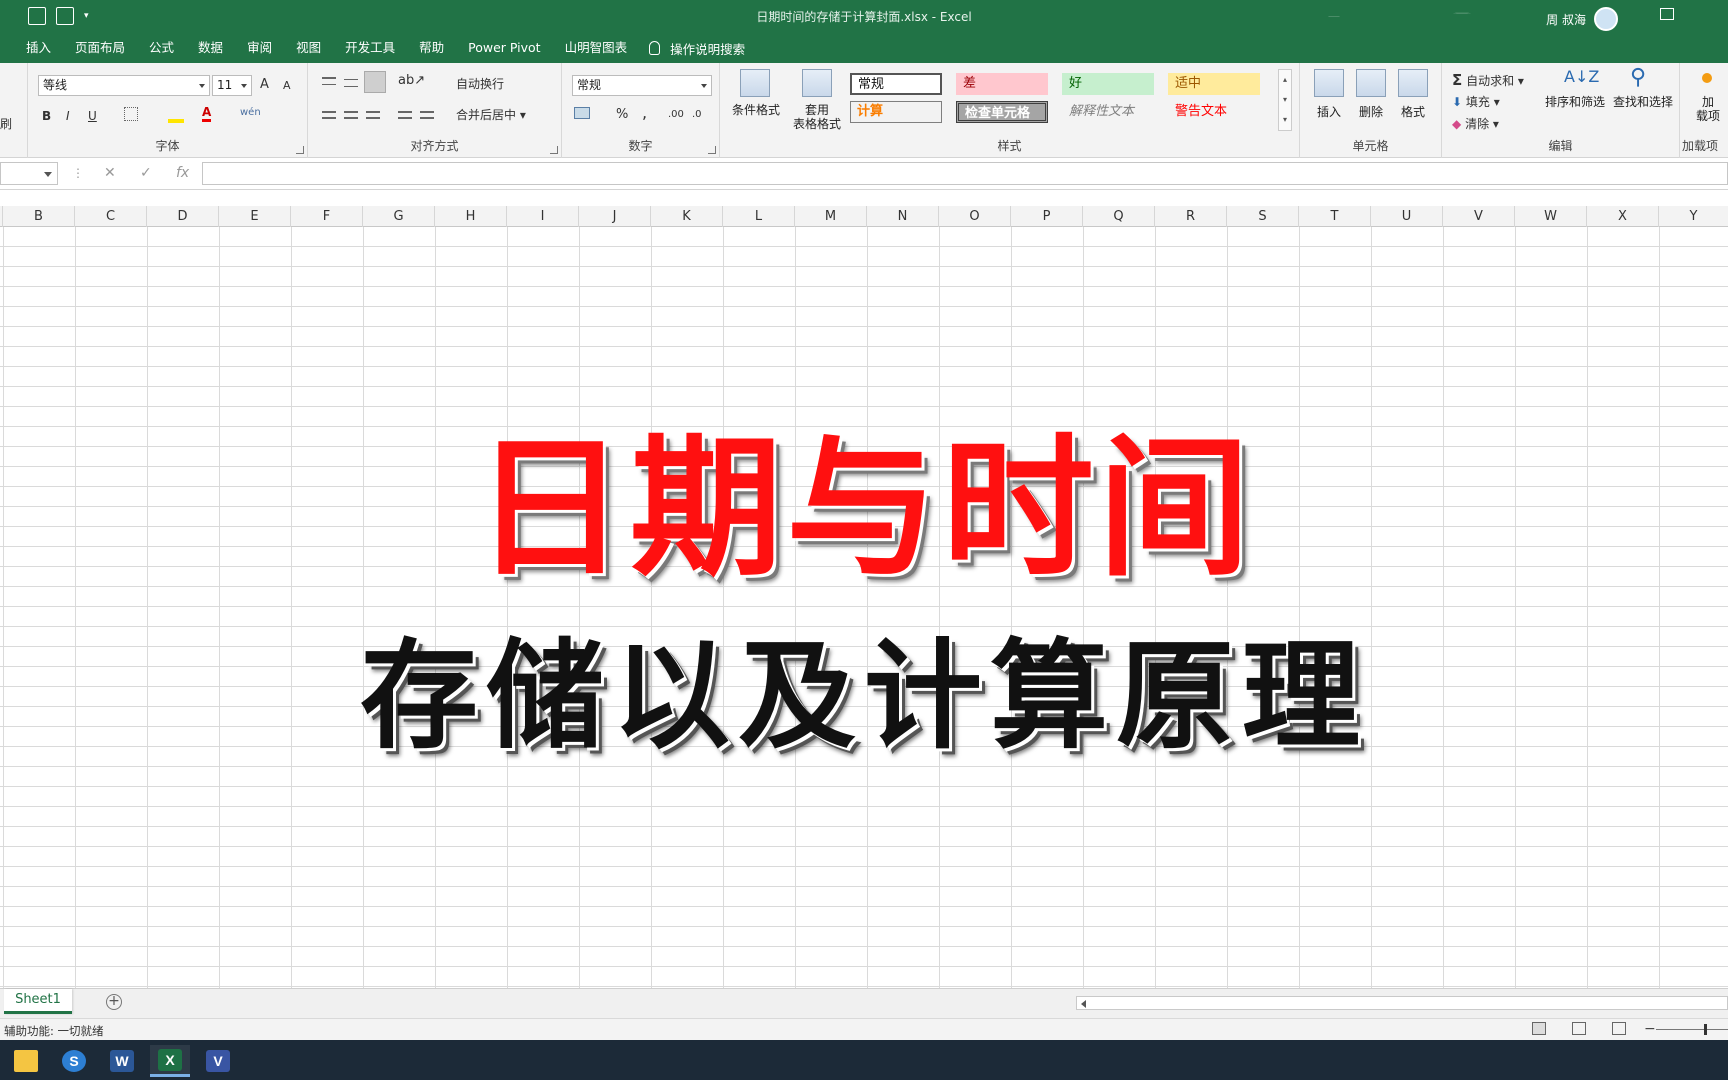  Describe the element at coordinates (1475, 123) in the screenshot. I see `clear-button: ◆ 清除 ▾` at that location.